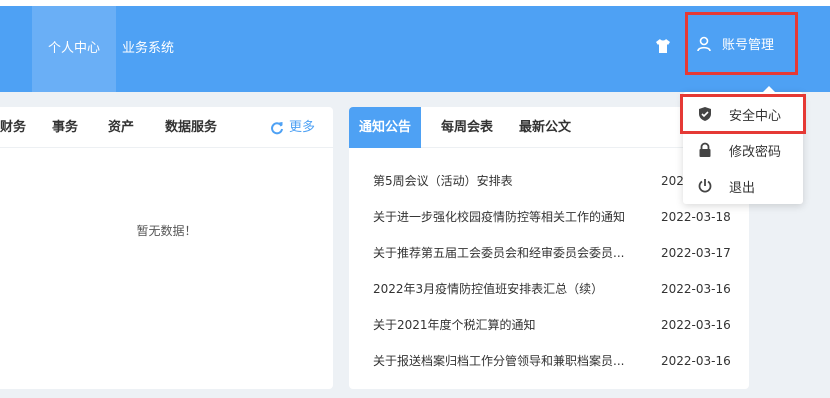  I want to click on lock-icon, so click(705, 149).